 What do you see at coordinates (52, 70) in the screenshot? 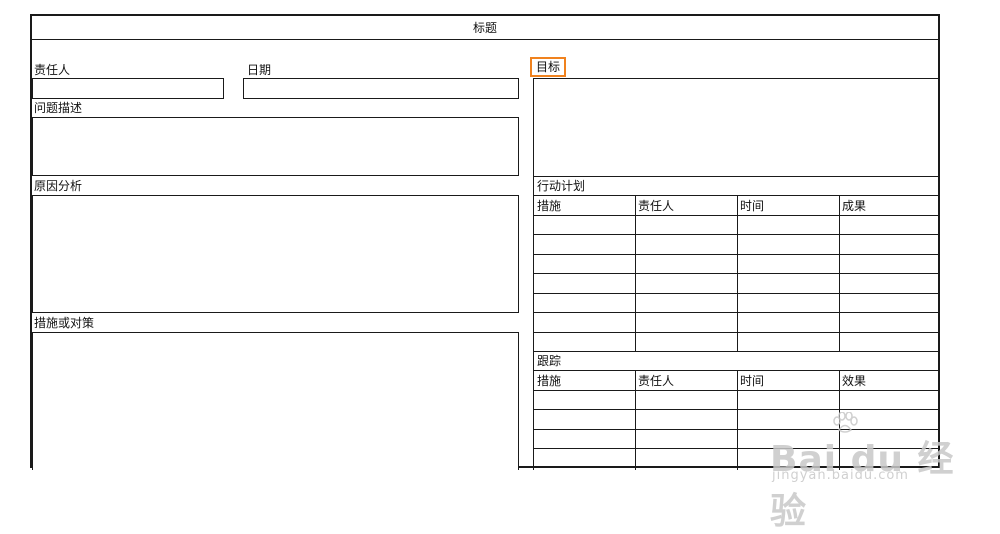
I see `owner-label: 责任人` at bounding box center [52, 70].